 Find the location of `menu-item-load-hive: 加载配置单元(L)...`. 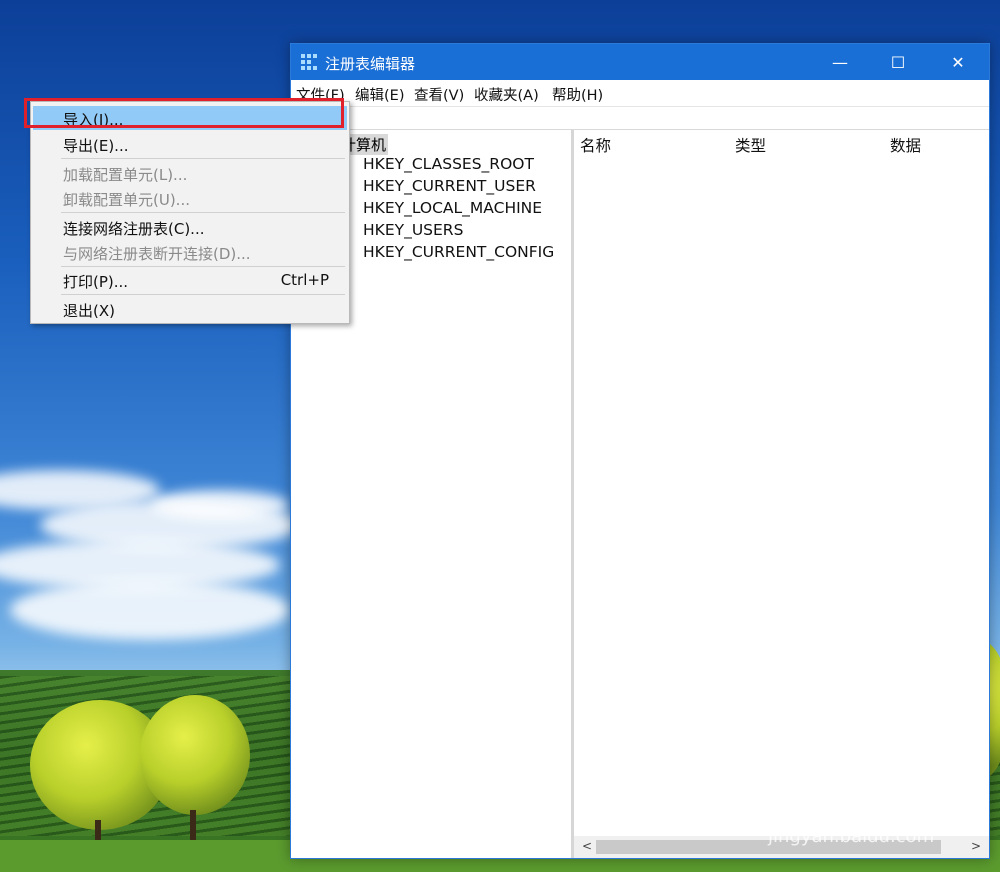

menu-item-load-hive: 加载配置单元(L)... is located at coordinates (190, 173).